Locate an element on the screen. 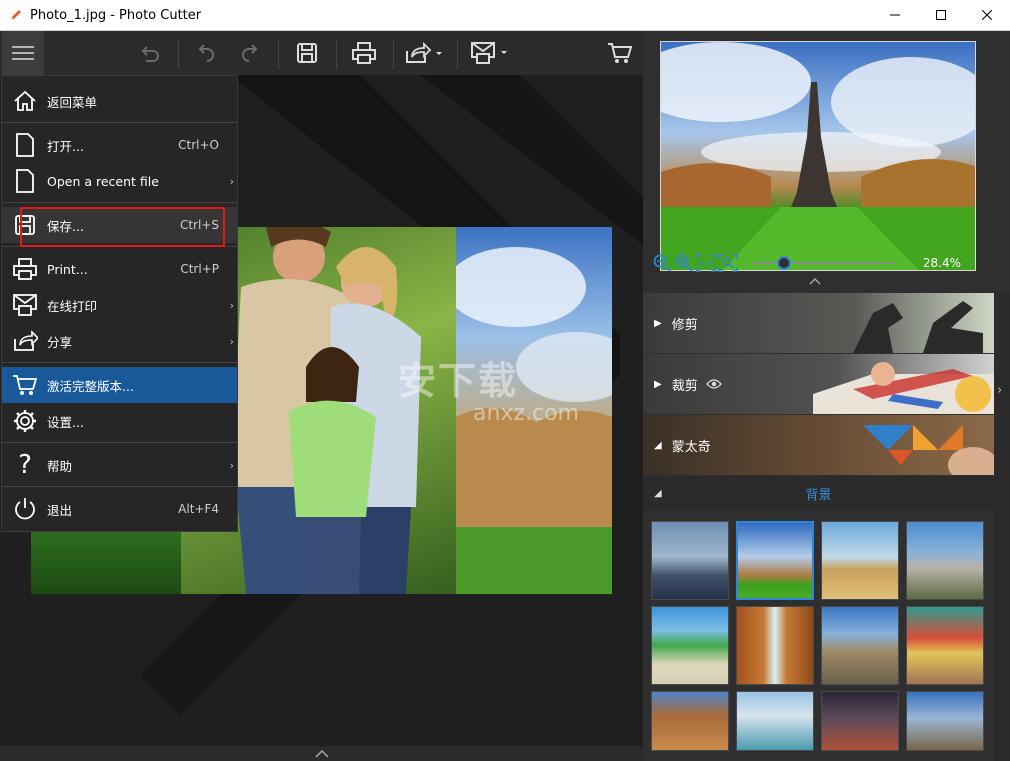  thumbnail-desert-road is located at coordinates (860, 645).